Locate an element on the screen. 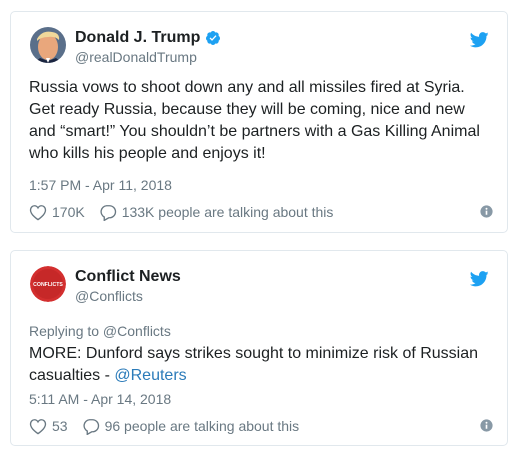  tweet-timestamp: 1:57 PM - Apr 11, 2018 is located at coordinates (100, 185).